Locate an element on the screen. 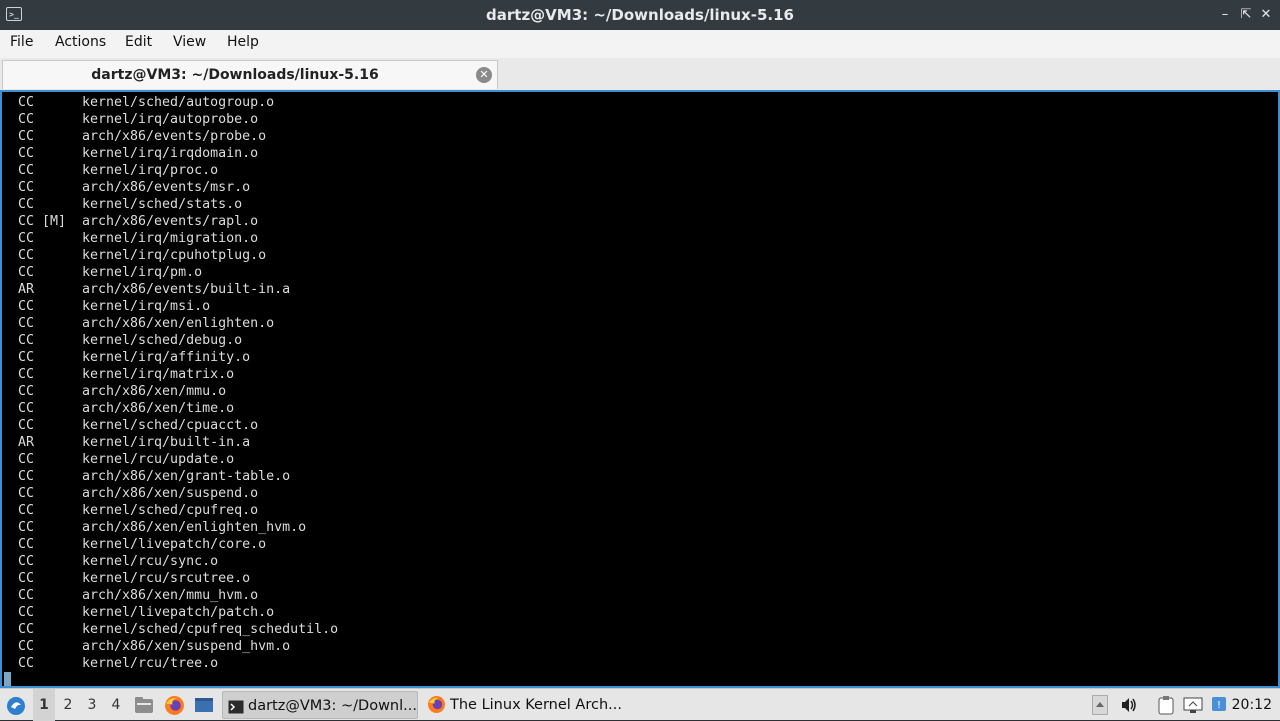 This screenshot has width=1280, height=721. build-target-path: arch/x86/xen/enlighten_hvm.o is located at coordinates (194, 527).